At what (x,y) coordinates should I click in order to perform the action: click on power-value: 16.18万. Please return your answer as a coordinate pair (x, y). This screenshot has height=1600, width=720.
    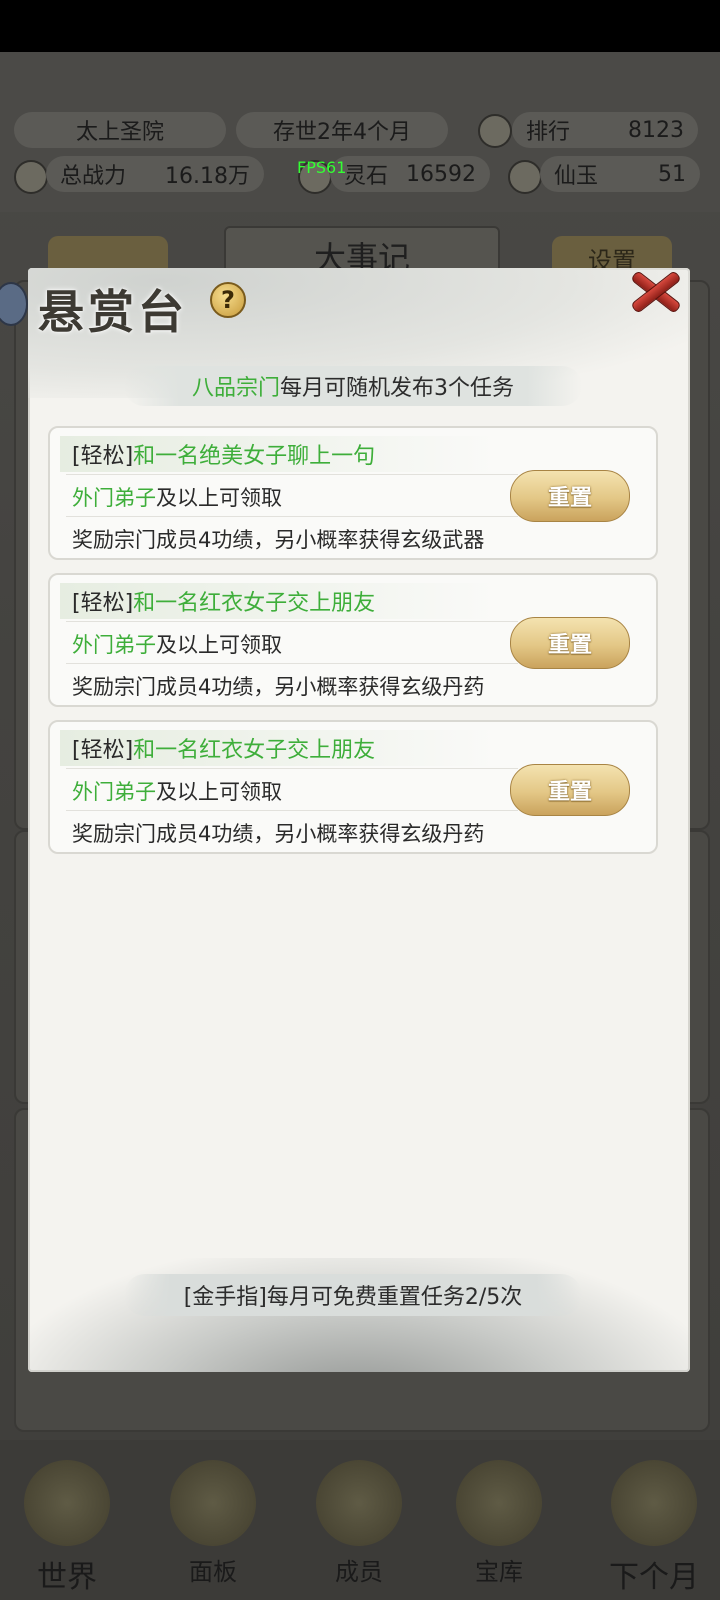
    Looking at the image, I should click on (207, 176).